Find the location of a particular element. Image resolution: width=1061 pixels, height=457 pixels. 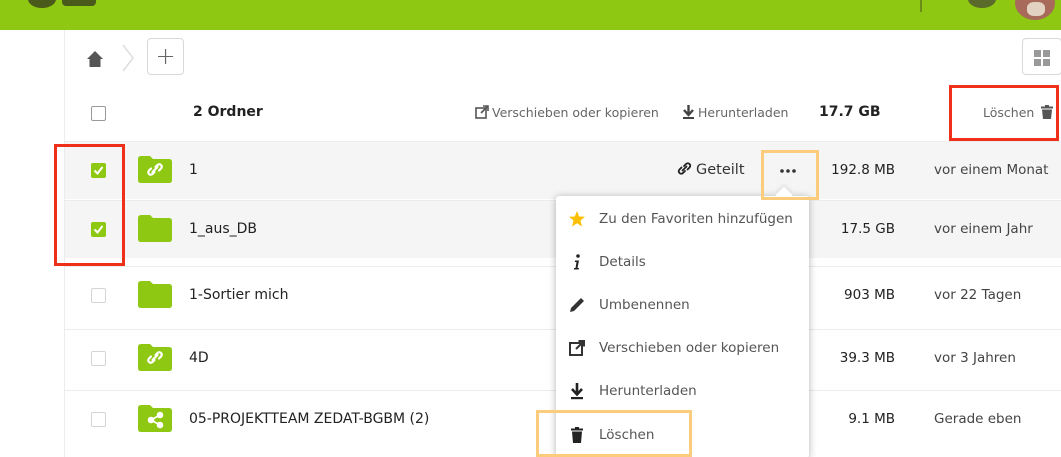

menu-item-download: Herunterladen is located at coordinates (682, 391).